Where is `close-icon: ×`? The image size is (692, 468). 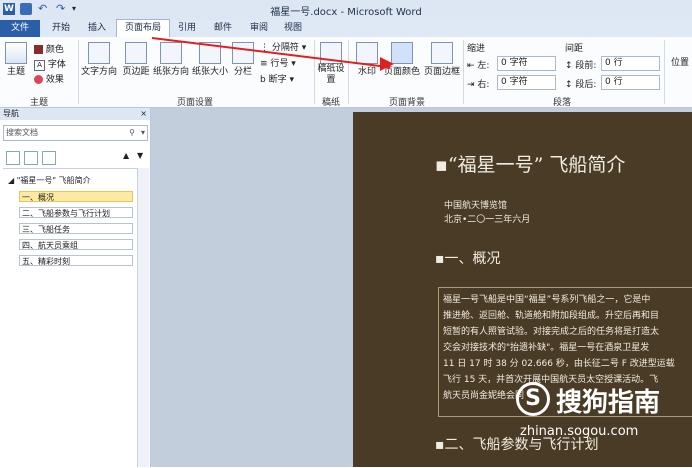 close-icon: × is located at coordinates (143, 114).